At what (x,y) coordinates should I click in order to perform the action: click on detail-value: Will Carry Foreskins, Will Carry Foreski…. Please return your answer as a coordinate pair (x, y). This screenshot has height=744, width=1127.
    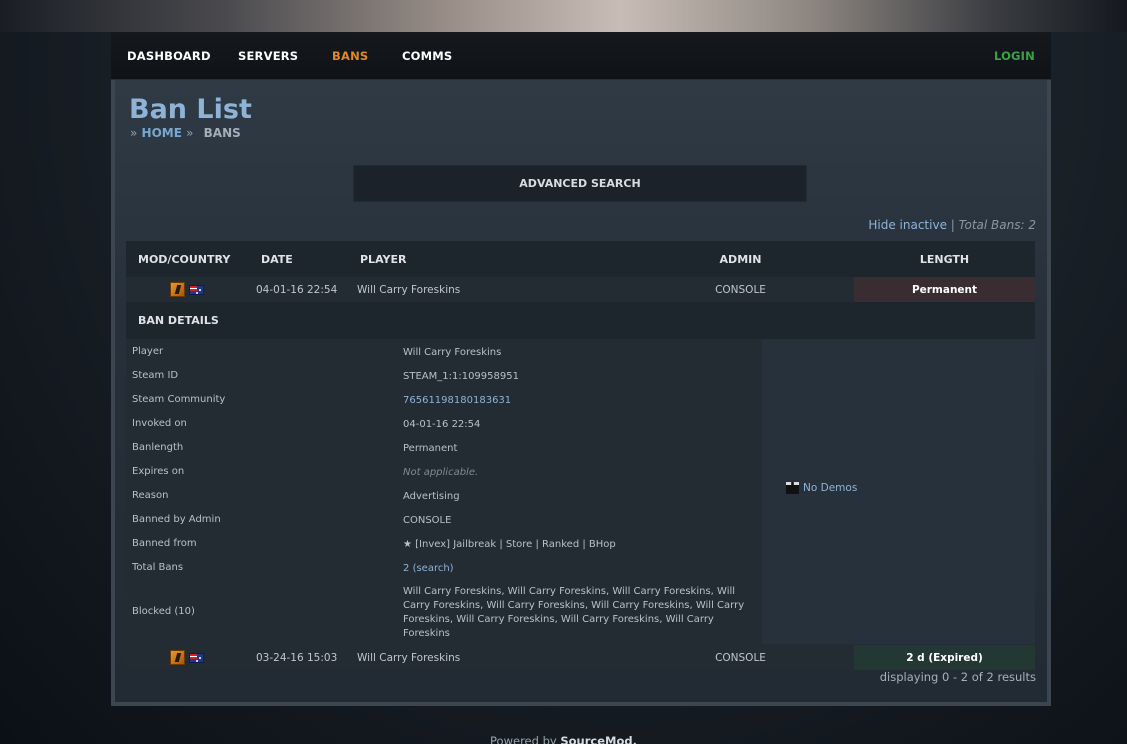
    Looking at the image, I should click on (574, 612).